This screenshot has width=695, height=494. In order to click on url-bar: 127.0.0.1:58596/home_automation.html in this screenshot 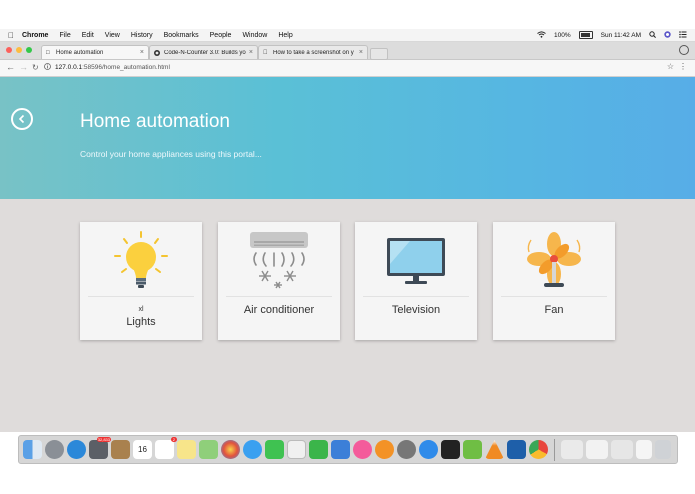, I will do `click(362, 67)`.